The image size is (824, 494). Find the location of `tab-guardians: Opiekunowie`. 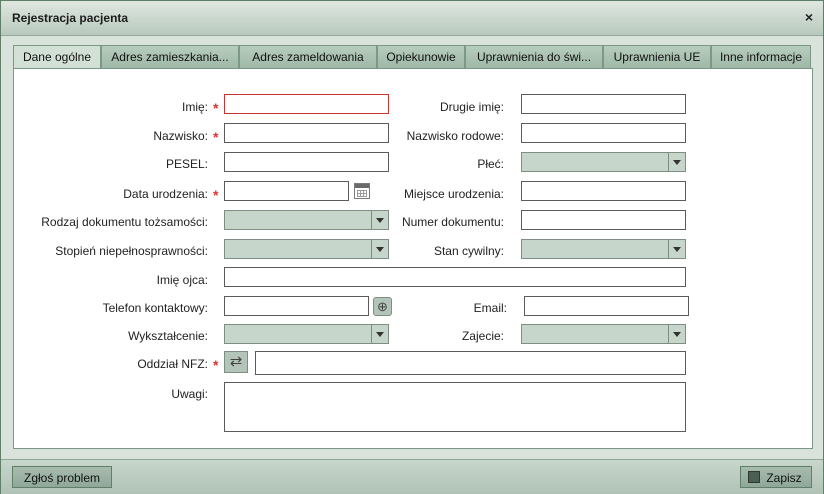

tab-guardians: Opiekunowie is located at coordinates (421, 56).